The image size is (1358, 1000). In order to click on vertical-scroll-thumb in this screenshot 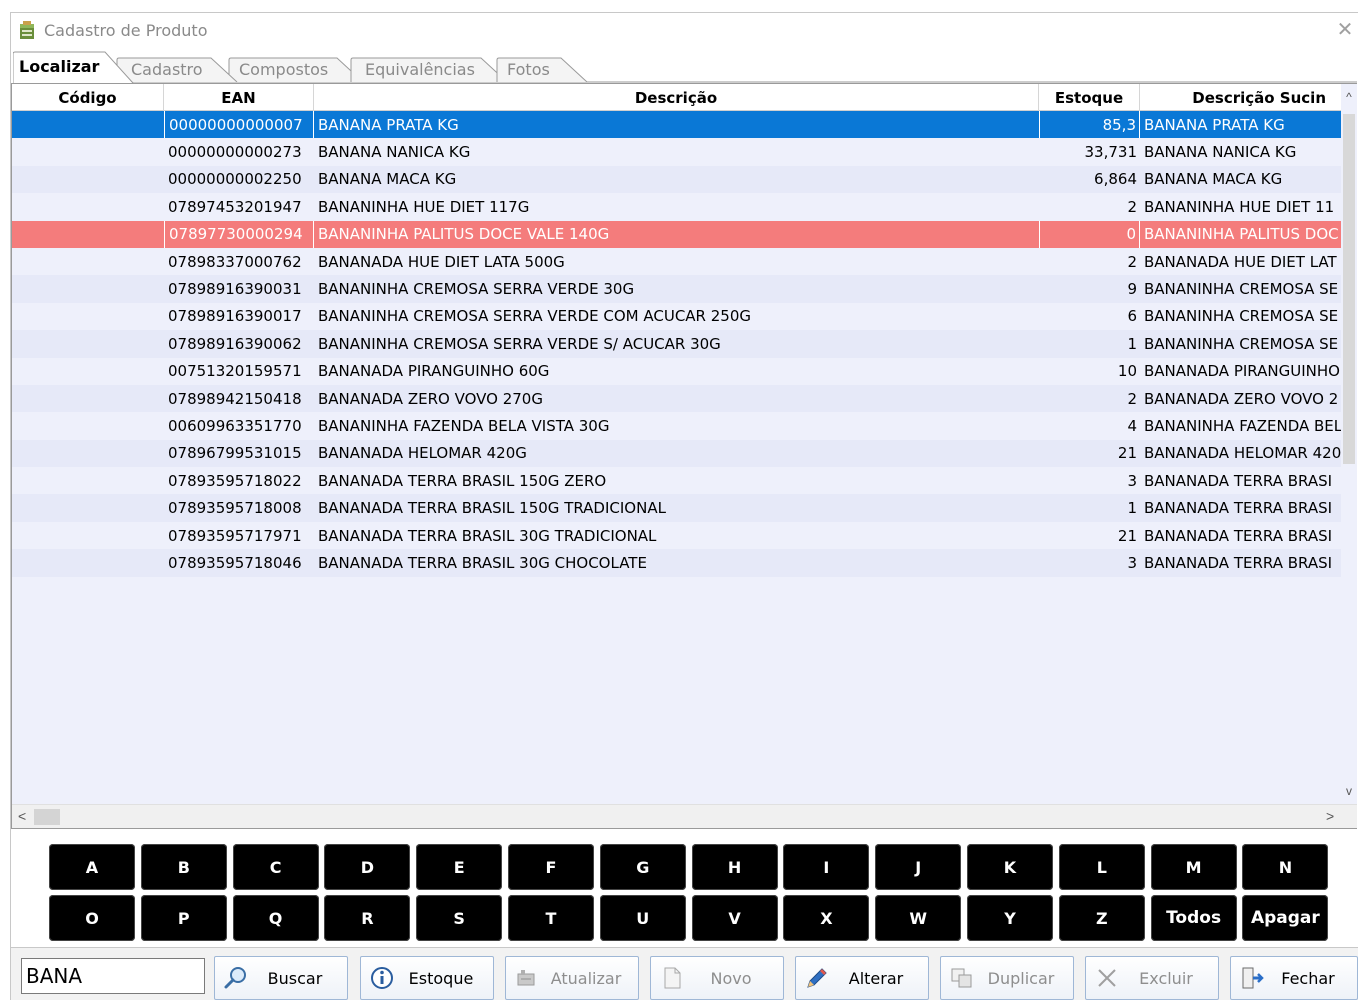, I will do `click(1349, 289)`.